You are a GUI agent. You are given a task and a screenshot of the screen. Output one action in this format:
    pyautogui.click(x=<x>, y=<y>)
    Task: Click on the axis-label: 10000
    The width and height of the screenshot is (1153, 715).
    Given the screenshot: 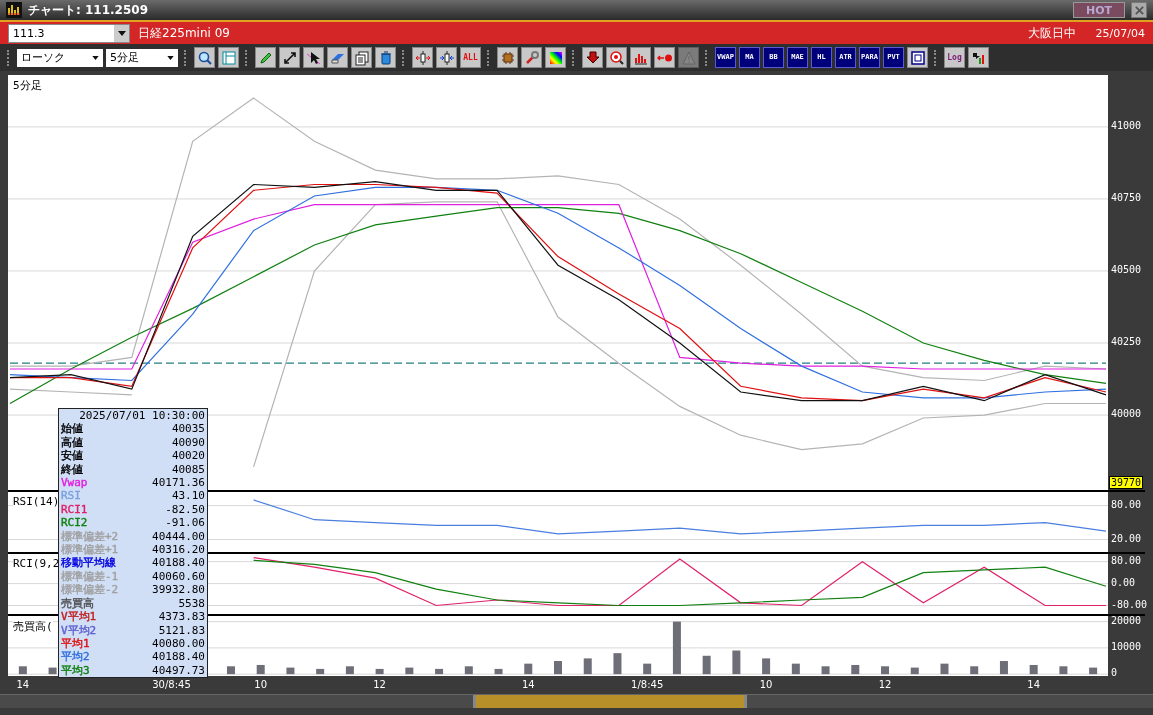 What is the action you would take?
    pyautogui.click(x=1126, y=646)
    